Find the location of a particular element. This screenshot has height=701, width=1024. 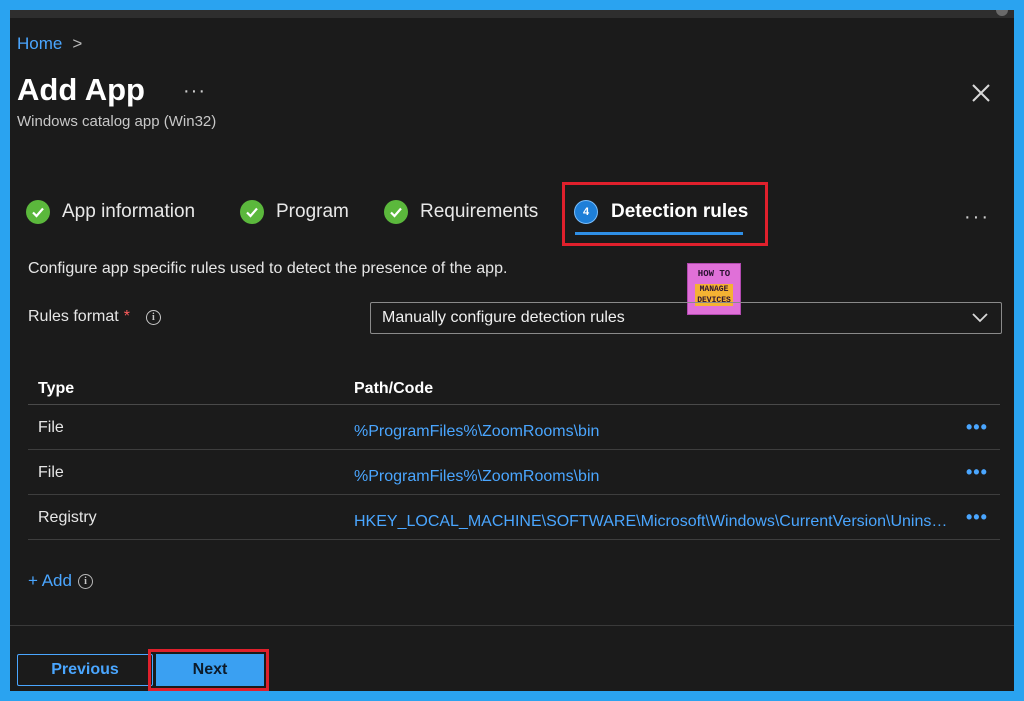

title-more-icon: ··· is located at coordinates (194, 91).